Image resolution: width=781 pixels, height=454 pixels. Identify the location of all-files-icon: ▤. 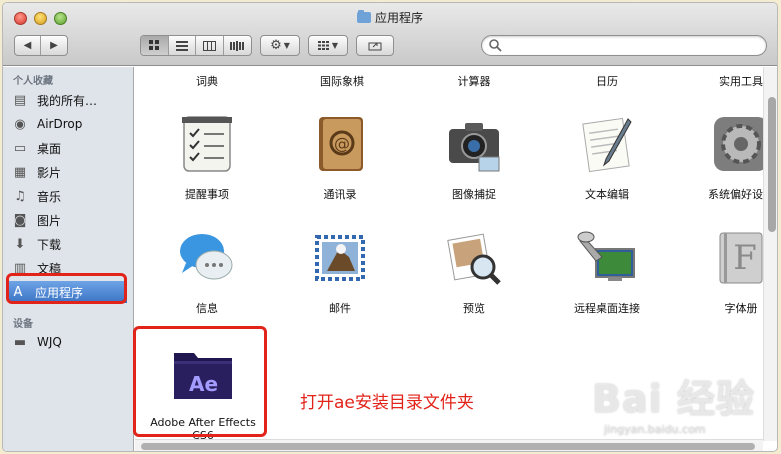
(20, 100).